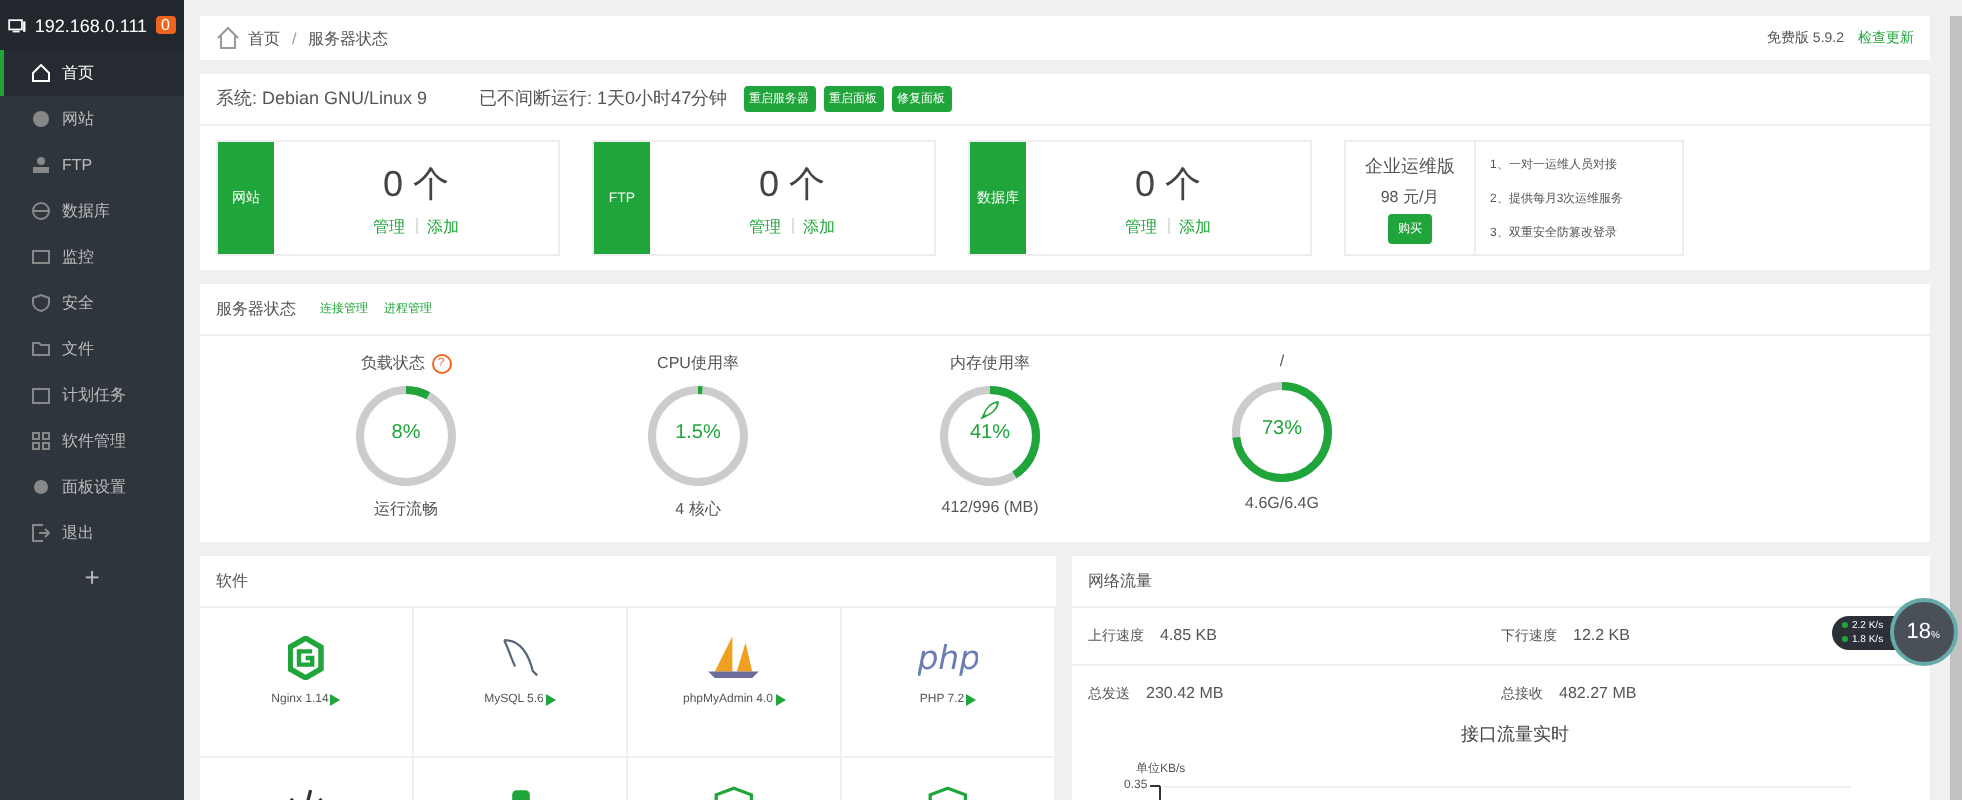  What do you see at coordinates (92, 441) in the screenshot?
I see `sidebar-item: 软件管理` at bounding box center [92, 441].